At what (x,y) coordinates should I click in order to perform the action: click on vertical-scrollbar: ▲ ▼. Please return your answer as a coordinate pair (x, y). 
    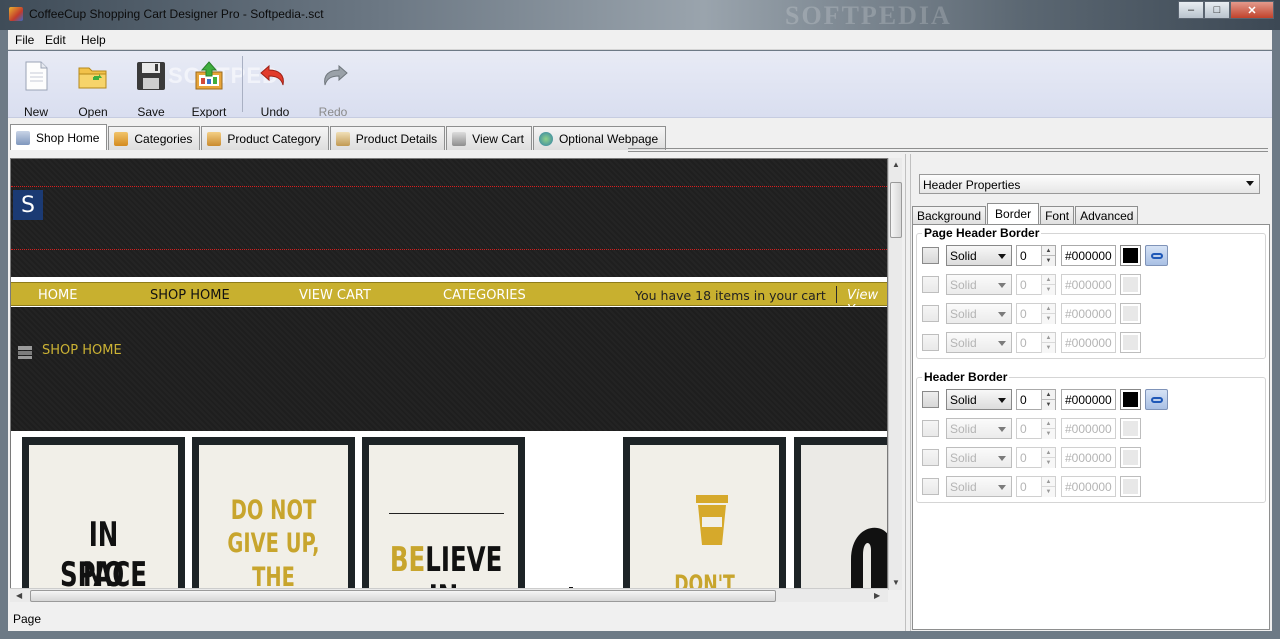
    Looking at the image, I should click on (895, 374).